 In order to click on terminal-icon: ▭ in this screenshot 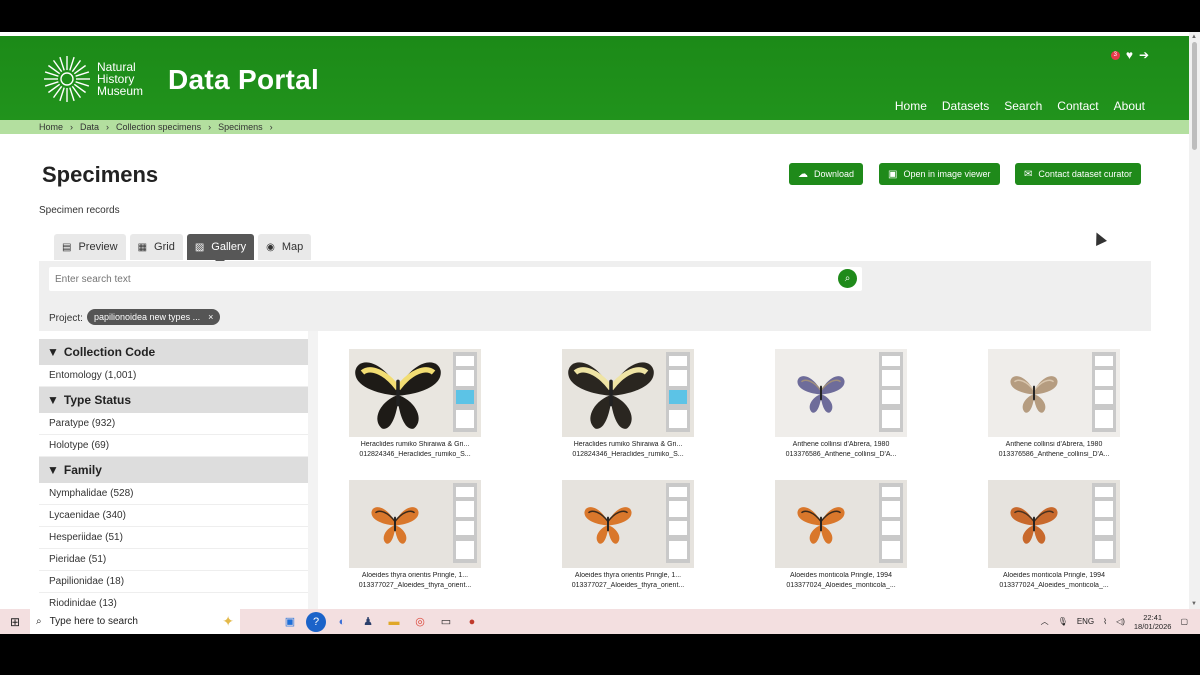, I will do `click(446, 622)`.